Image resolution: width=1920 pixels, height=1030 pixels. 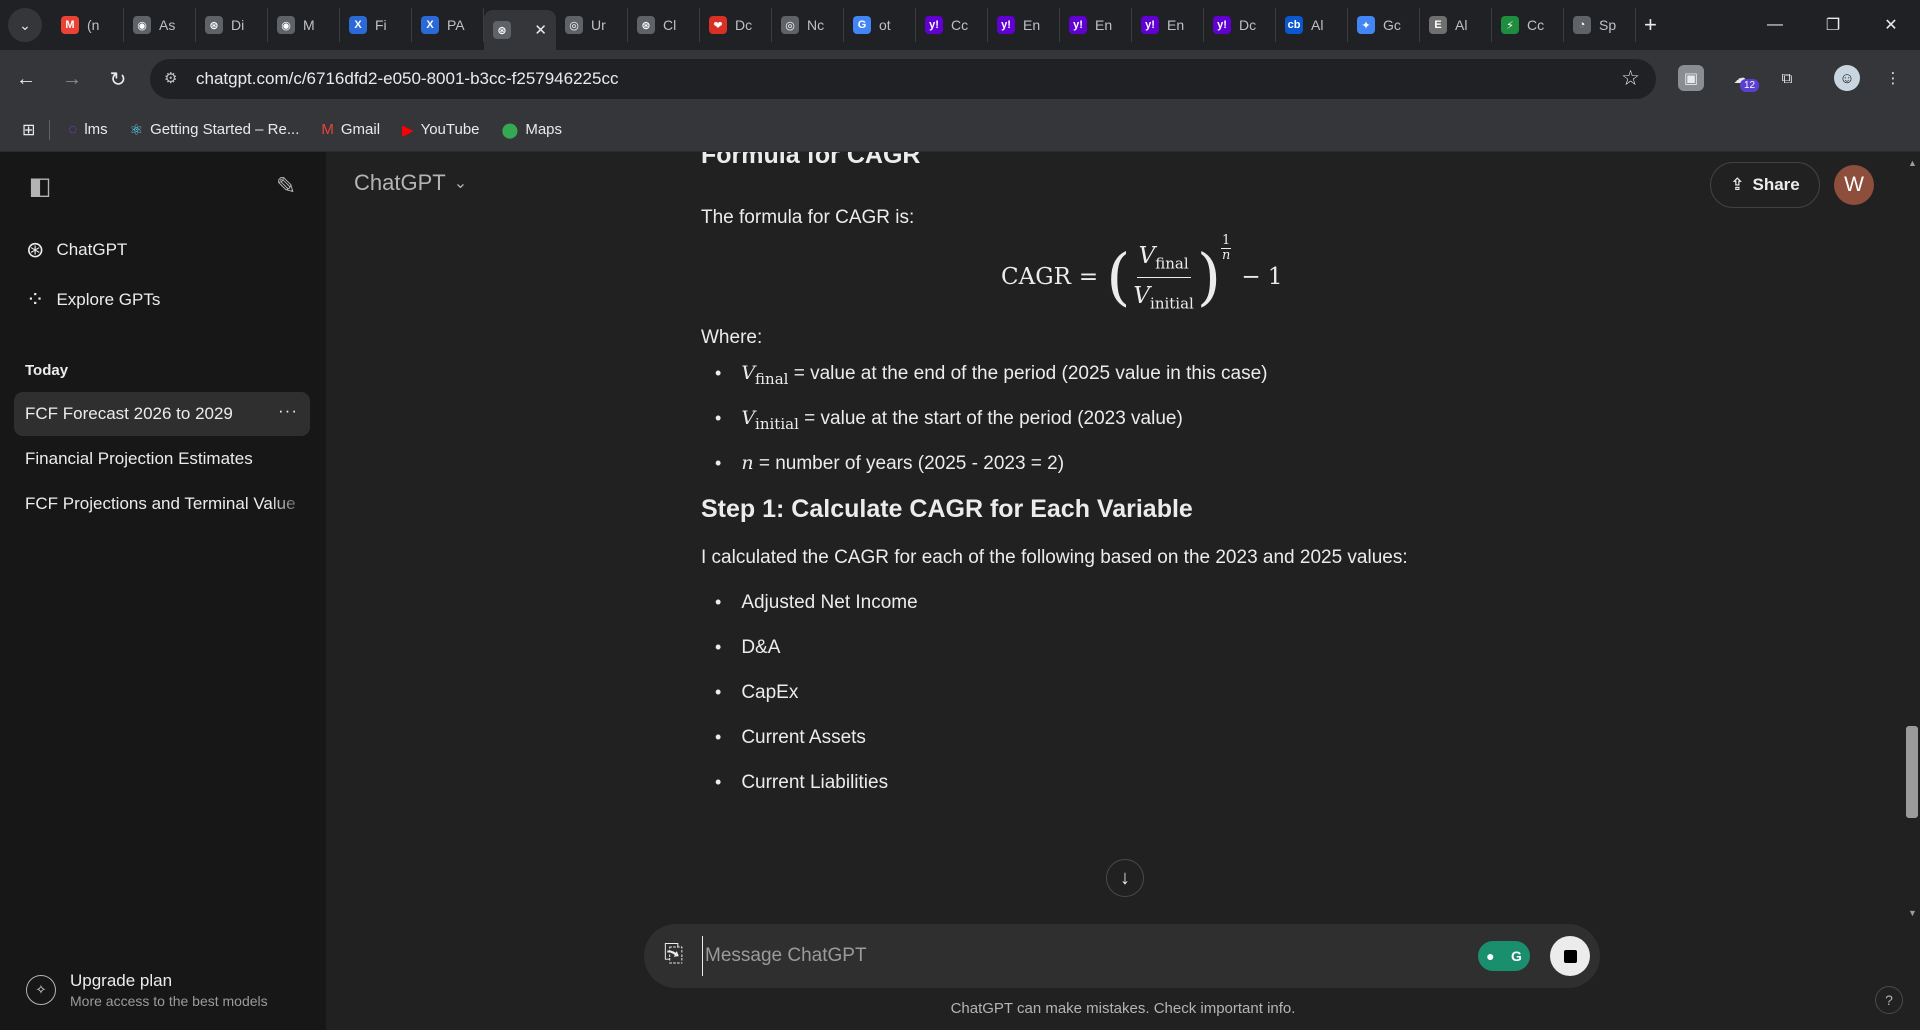 I want to click on variable-name: Adjusted Net Income, so click(x=829, y=602).